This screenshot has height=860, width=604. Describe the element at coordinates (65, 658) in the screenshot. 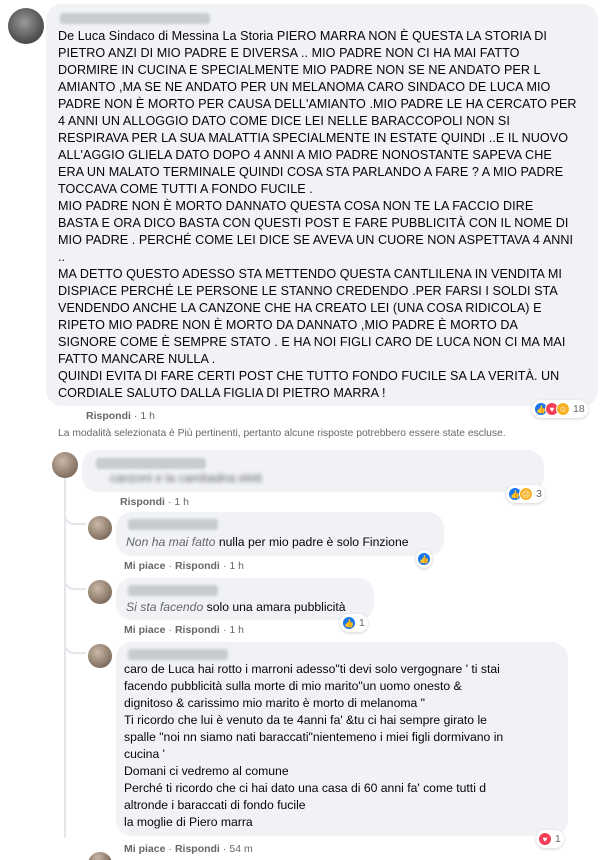

I see `thread-line` at that location.